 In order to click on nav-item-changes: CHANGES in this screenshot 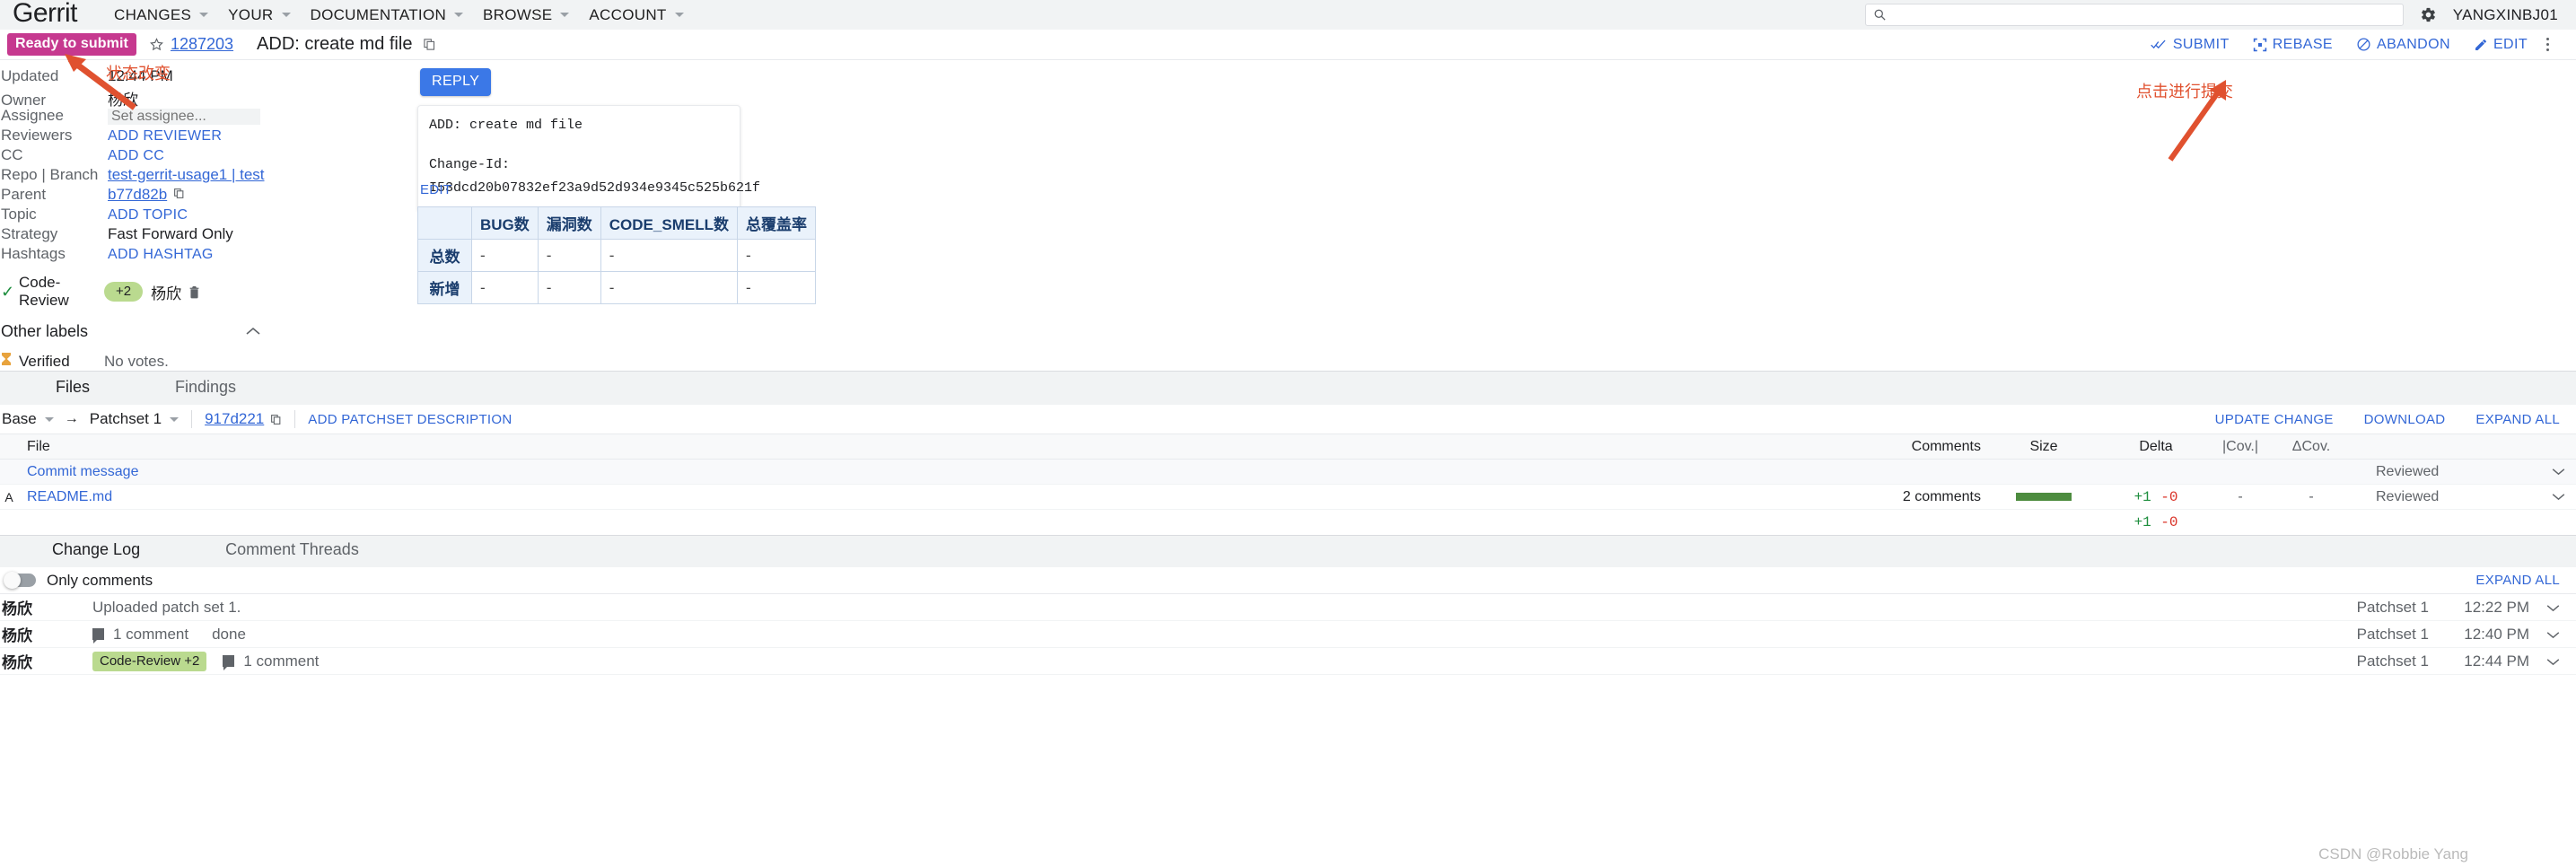, I will do `click(161, 15)`.